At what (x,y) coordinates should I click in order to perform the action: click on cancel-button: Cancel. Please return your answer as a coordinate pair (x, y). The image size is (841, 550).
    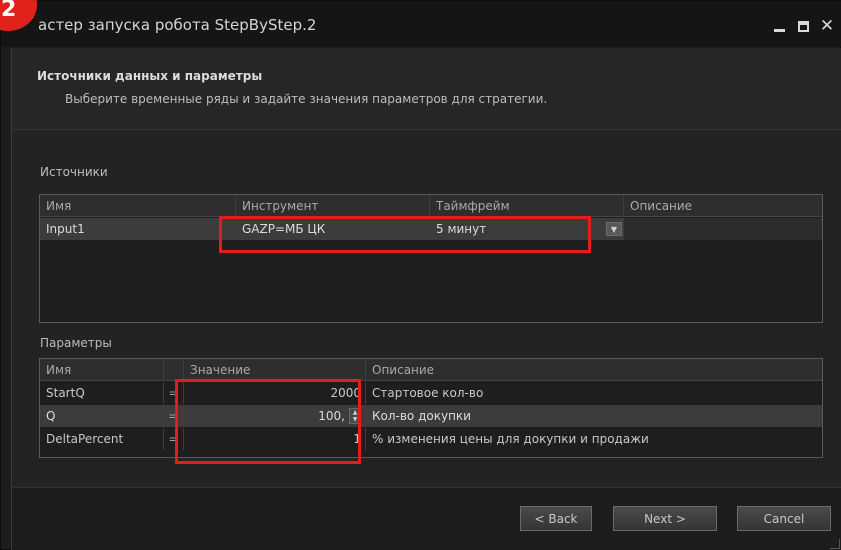
    Looking at the image, I should click on (784, 518).